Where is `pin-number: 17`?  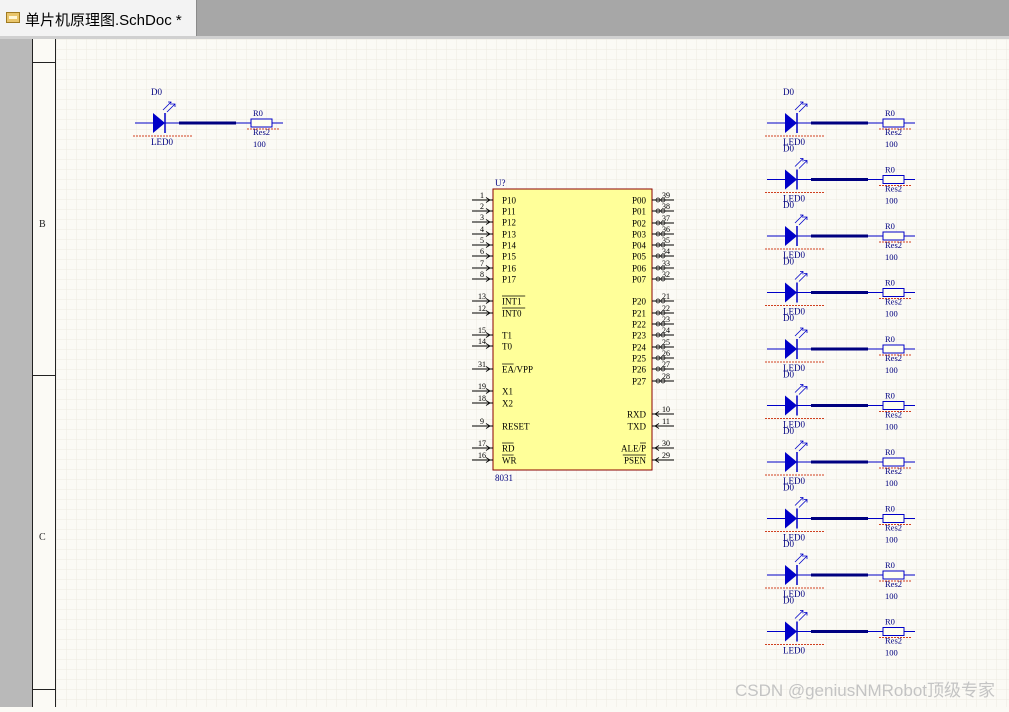
pin-number: 17 is located at coordinates (482, 443).